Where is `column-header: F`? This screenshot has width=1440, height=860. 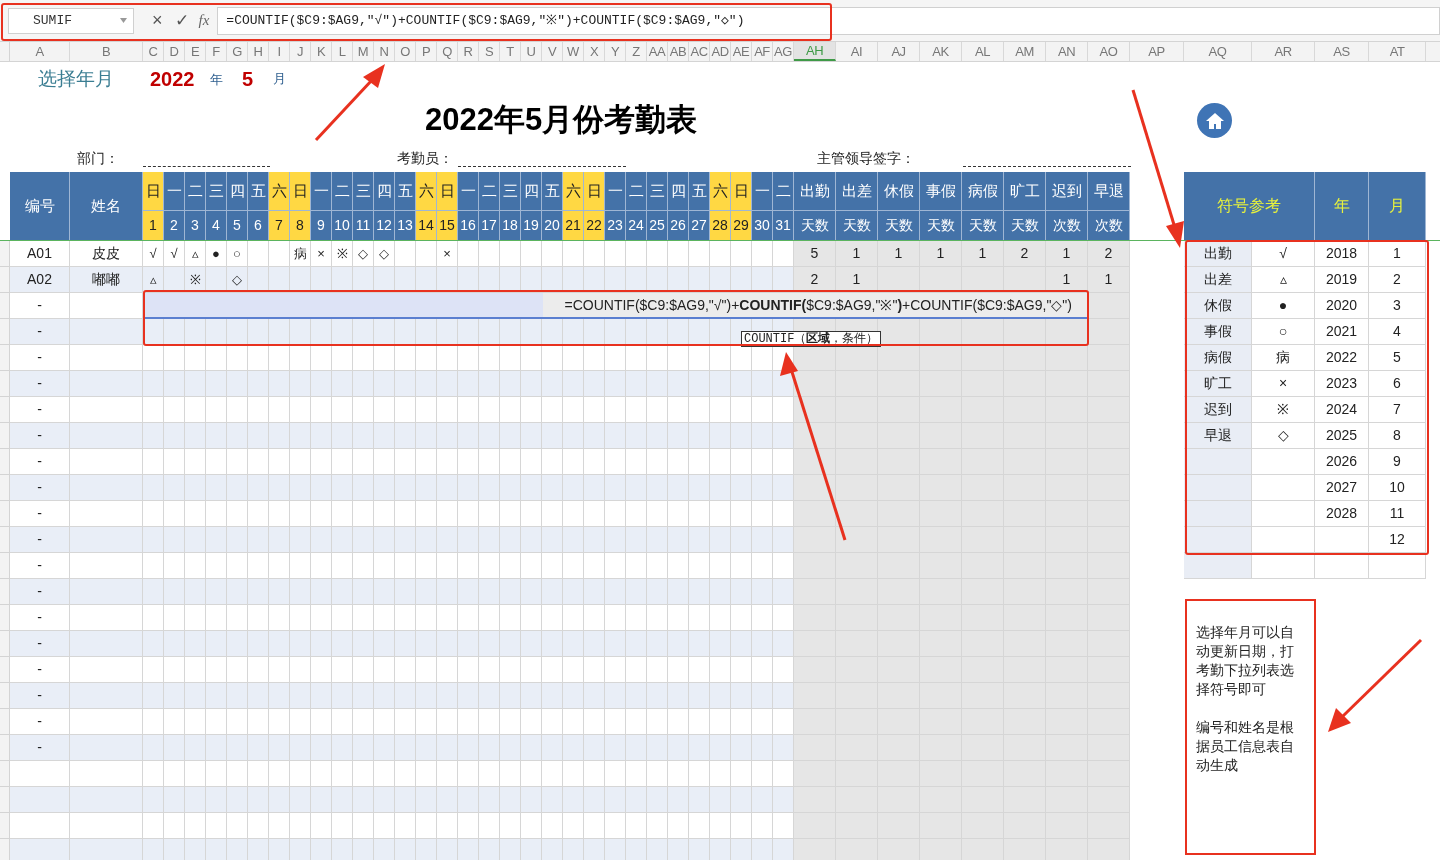 column-header: F is located at coordinates (216, 51).